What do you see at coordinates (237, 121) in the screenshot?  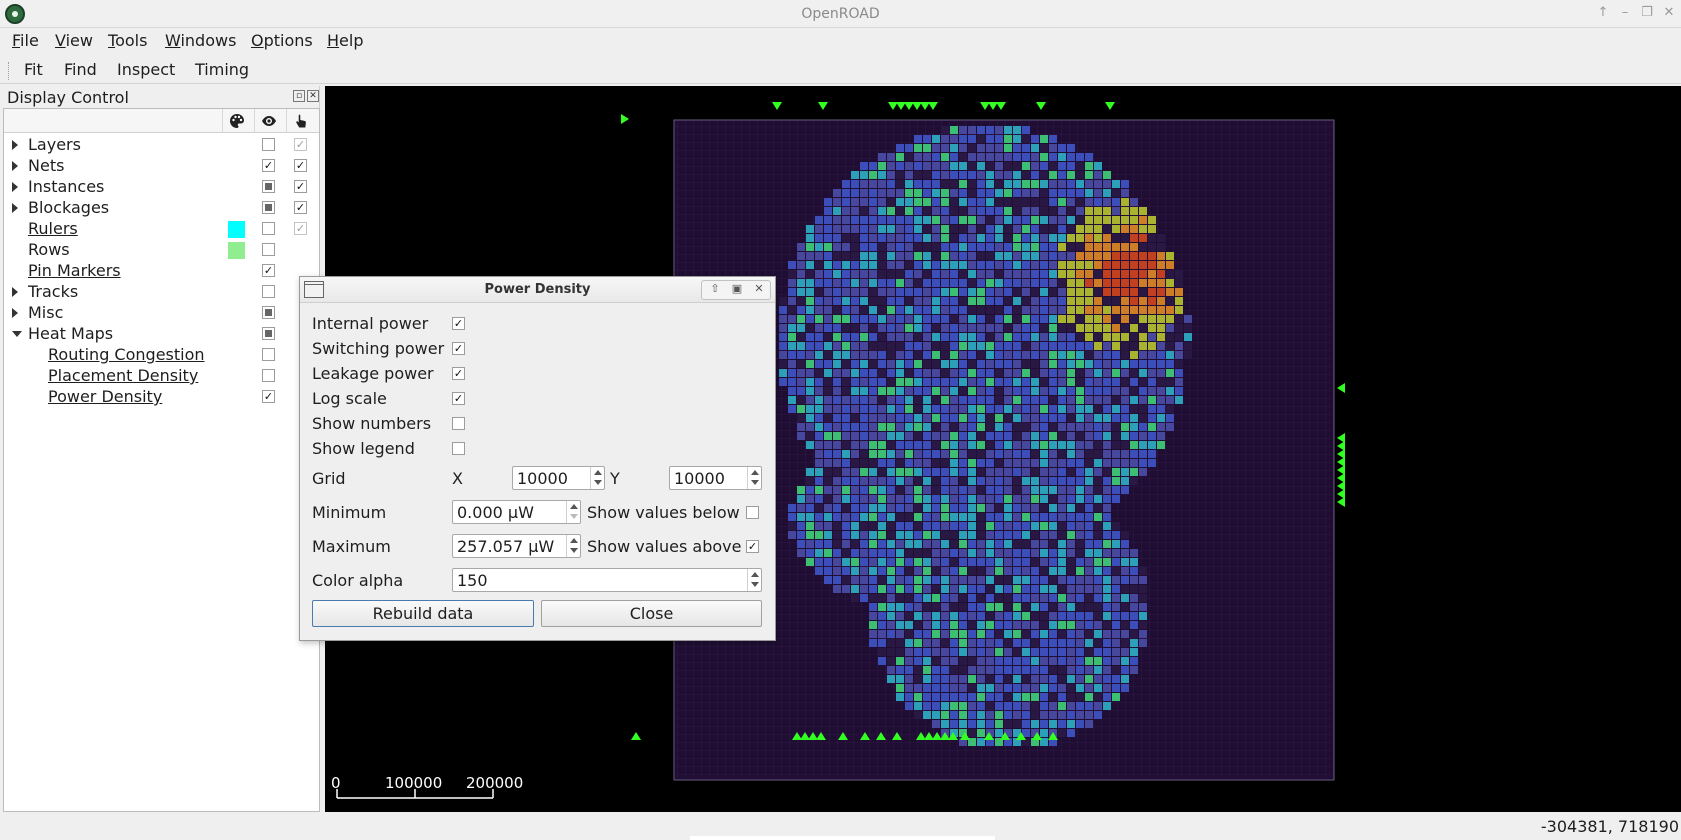 I see `palette-icon` at bounding box center [237, 121].